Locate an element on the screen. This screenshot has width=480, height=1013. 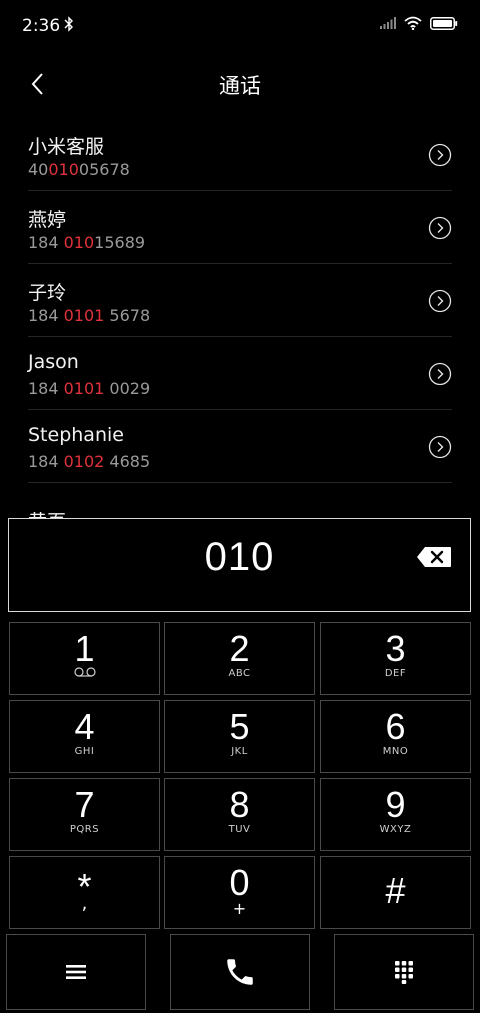
key-digit: 8 is located at coordinates (239, 804).